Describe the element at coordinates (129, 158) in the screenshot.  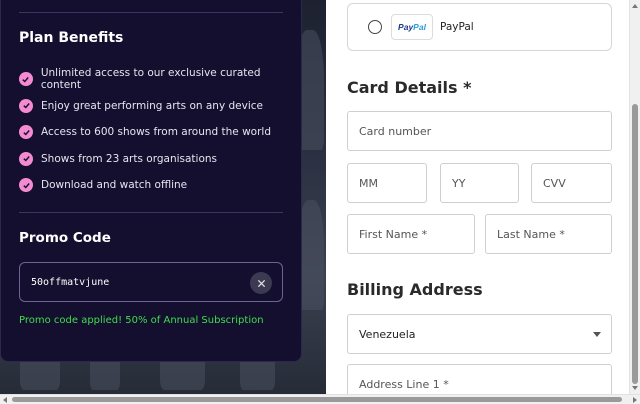
I see `benefit-text: Shows from 23 arts organisations` at that location.